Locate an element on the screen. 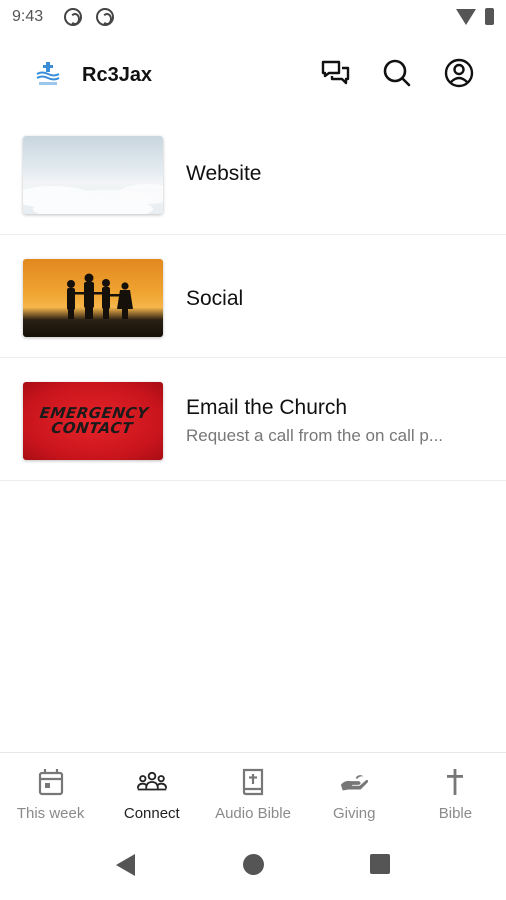 Image resolution: width=506 pixels, height=900 pixels. nav-label: Giving is located at coordinates (354, 813).